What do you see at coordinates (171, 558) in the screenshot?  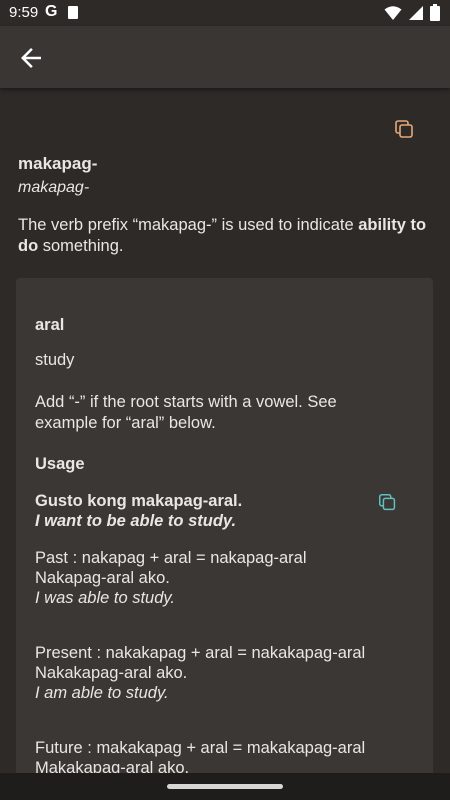 I see `past-formula: Past : nakapag + aral = nakapag-aral` at bounding box center [171, 558].